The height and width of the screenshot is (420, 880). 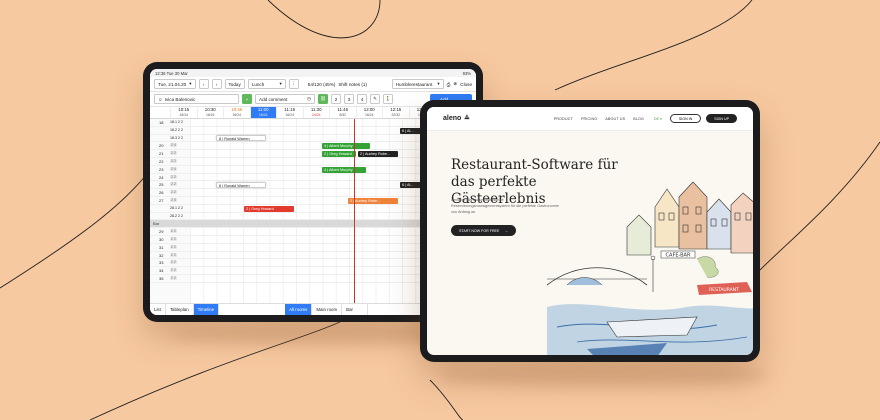 I want to click on close-circle-icon: ⊗, so click(x=455, y=84).